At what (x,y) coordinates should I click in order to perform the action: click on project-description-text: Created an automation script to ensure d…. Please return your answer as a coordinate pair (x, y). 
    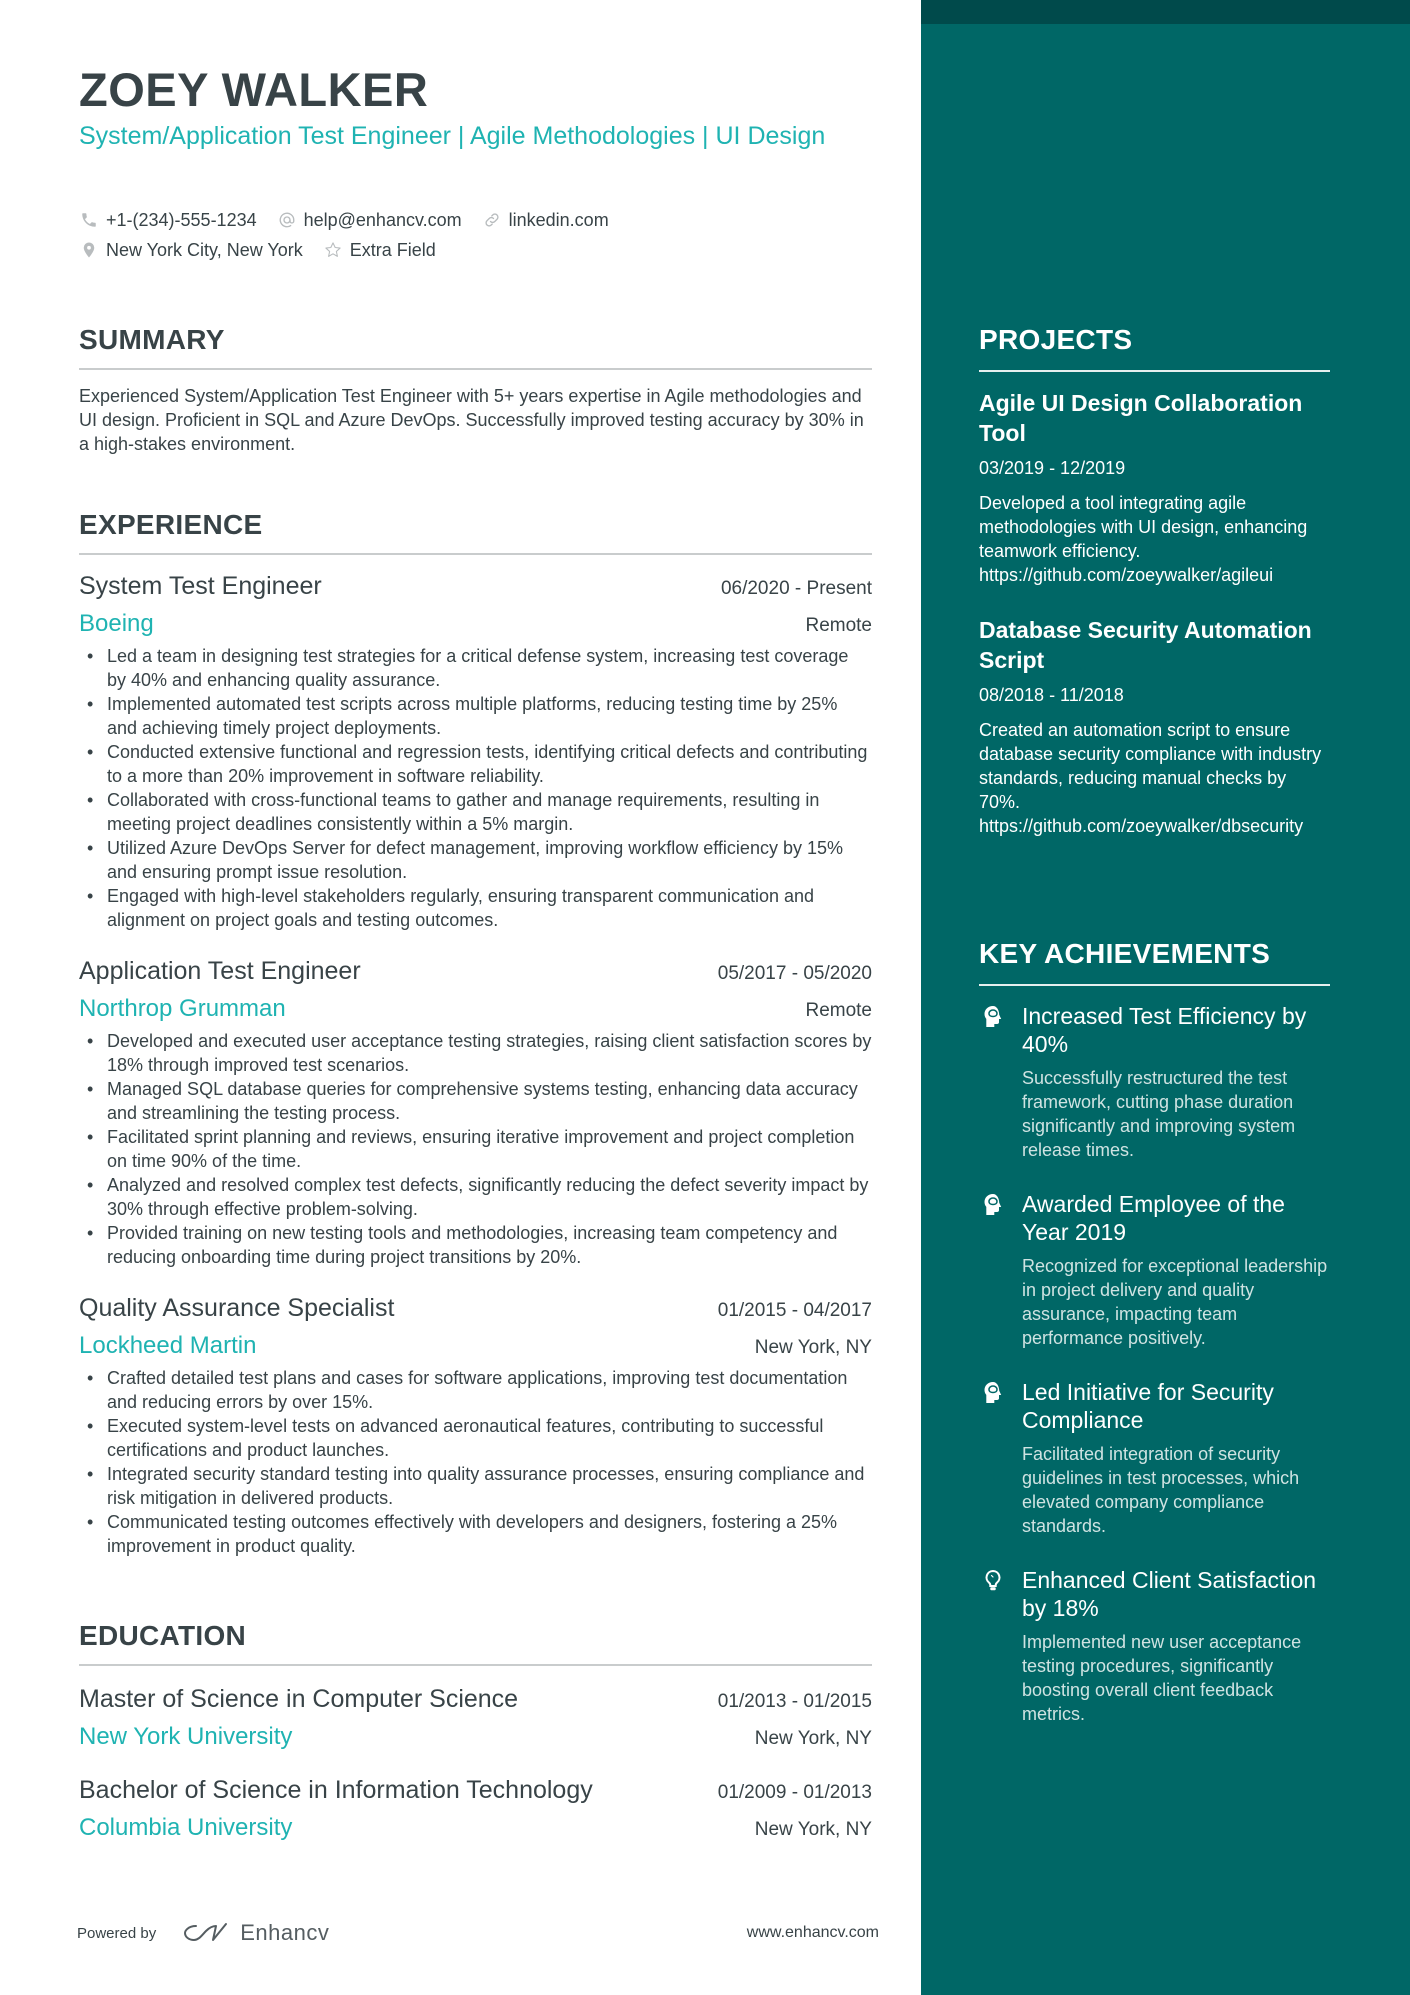
    Looking at the image, I should click on (1150, 766).